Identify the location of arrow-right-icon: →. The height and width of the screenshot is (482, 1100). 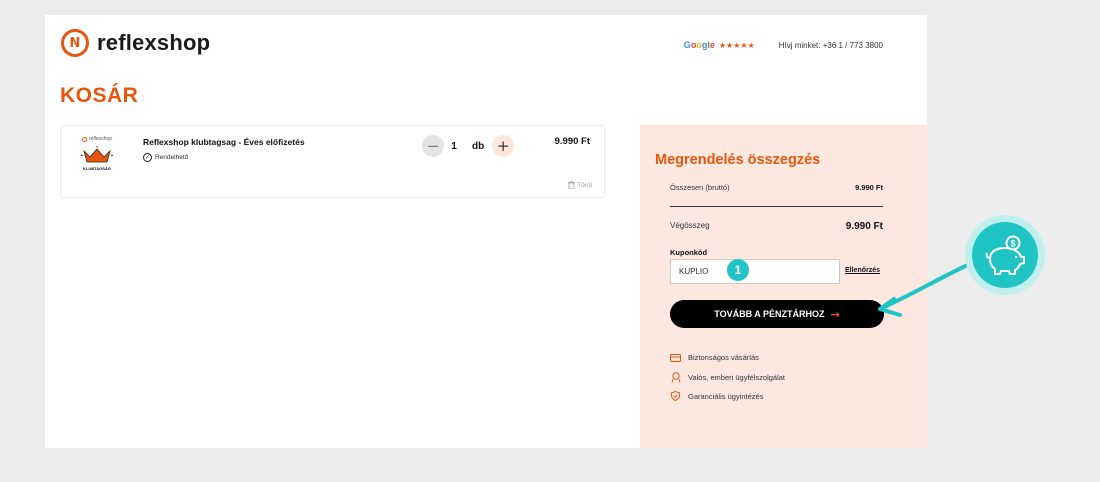
(835, 314).